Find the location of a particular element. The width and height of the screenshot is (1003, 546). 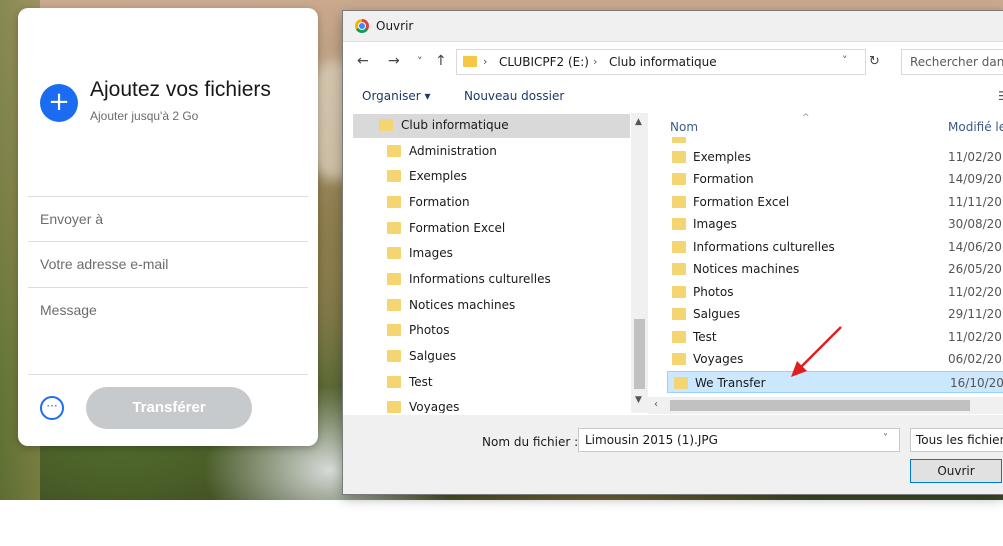

forward-arrow-icon: → is located at coordinates (394, 61).